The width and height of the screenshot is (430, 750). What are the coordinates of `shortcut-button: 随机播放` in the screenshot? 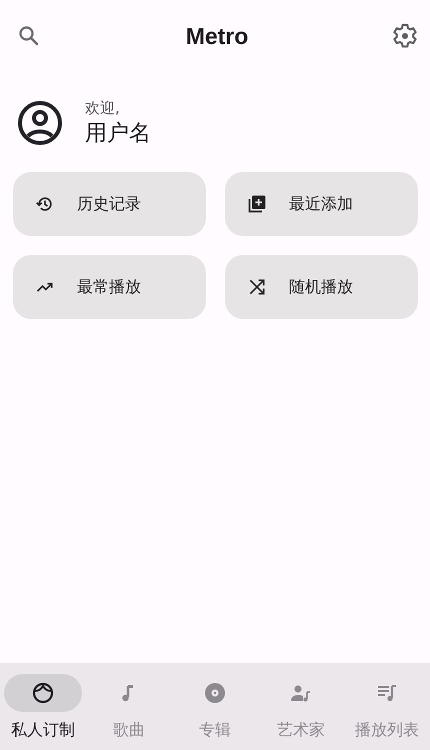 It's located at (321, 287).